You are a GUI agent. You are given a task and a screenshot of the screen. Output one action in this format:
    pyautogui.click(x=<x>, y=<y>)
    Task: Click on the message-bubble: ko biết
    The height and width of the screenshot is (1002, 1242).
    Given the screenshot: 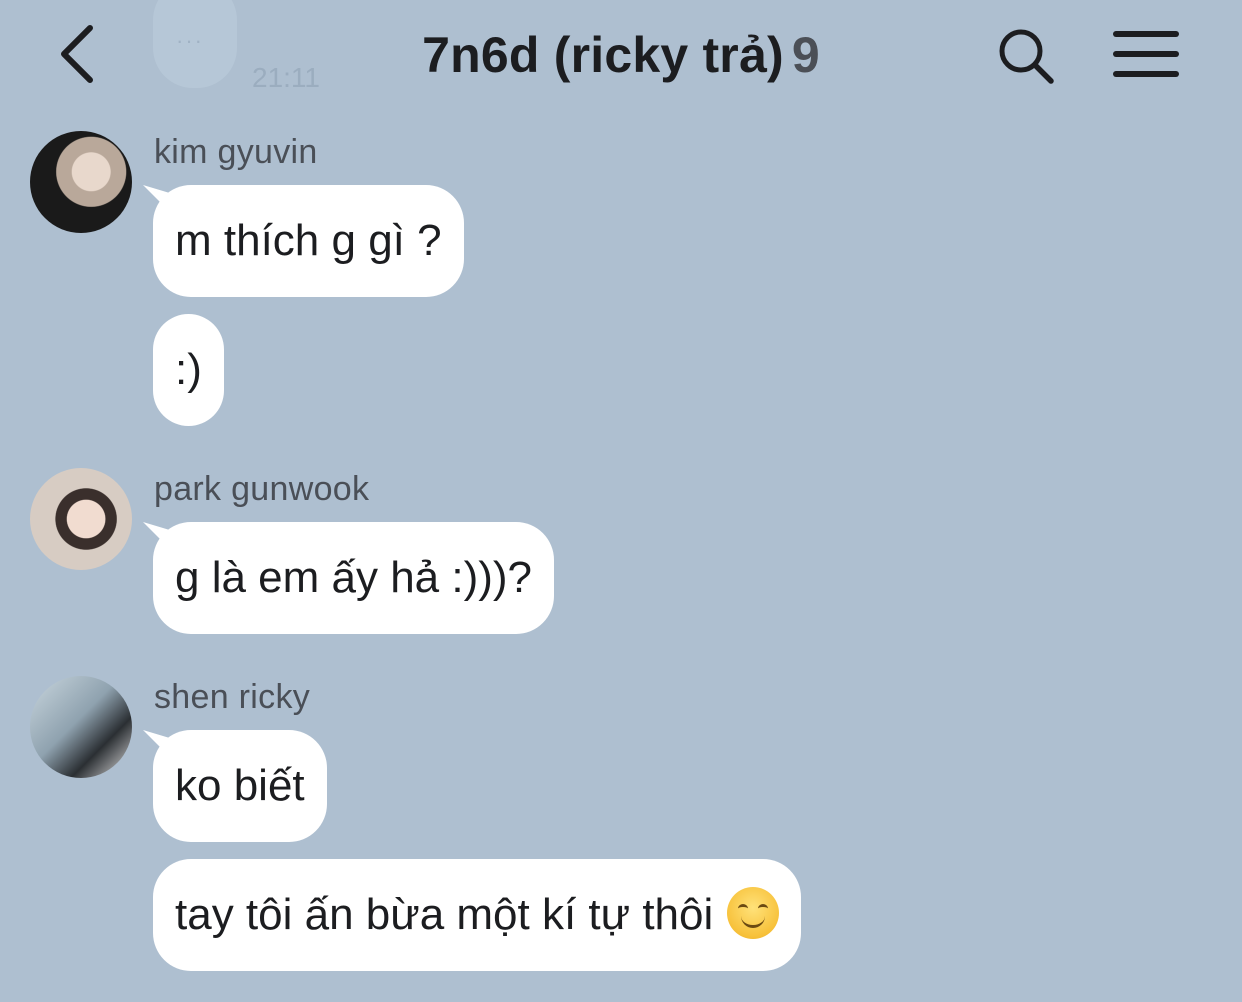 What is the action you would take?
    pyautogui.click(x=240, y=786)
    